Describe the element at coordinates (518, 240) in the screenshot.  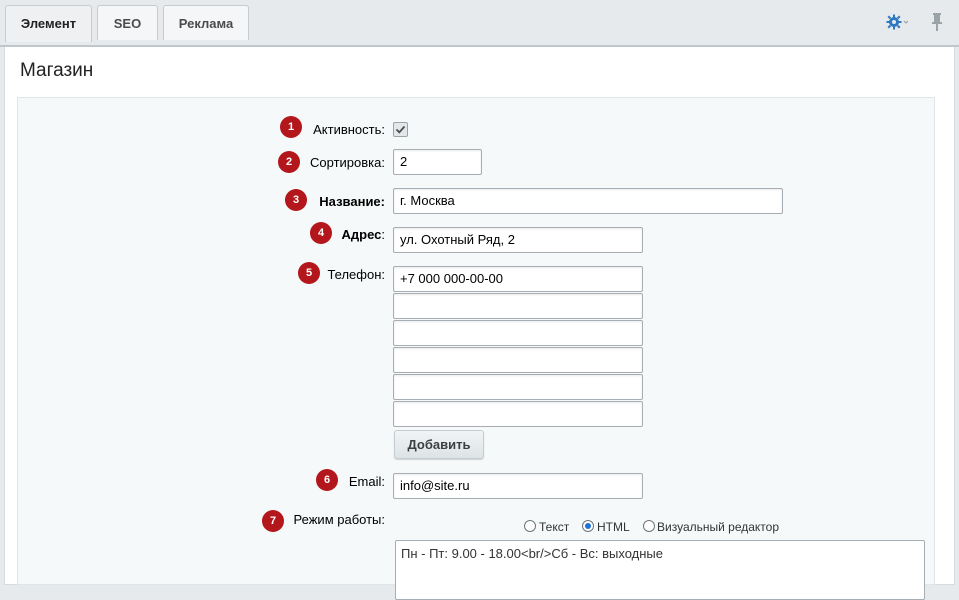
I see `address-input: ул. Охотный Ряд, 2` at that location.